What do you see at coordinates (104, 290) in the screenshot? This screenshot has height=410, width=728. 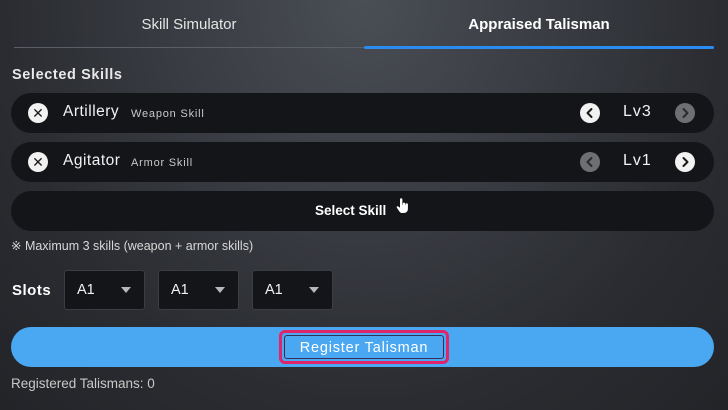 I see `slot-1-select: A1` at bounding box center [104, 290].